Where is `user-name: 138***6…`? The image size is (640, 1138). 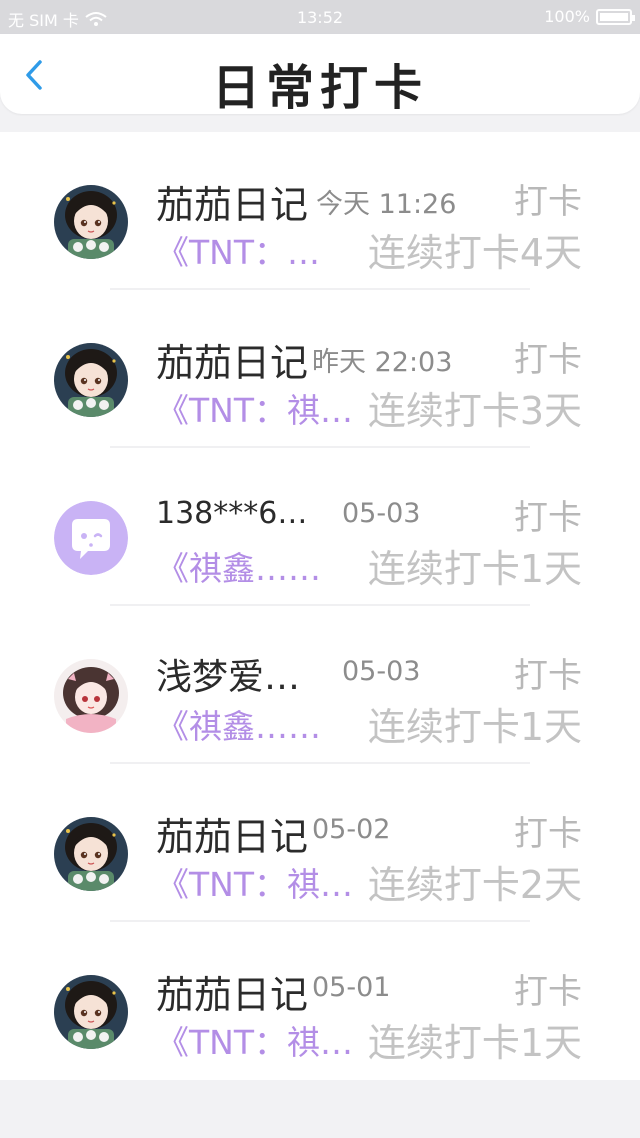
user-name: 138***6… is located at coordinates (232, 513).